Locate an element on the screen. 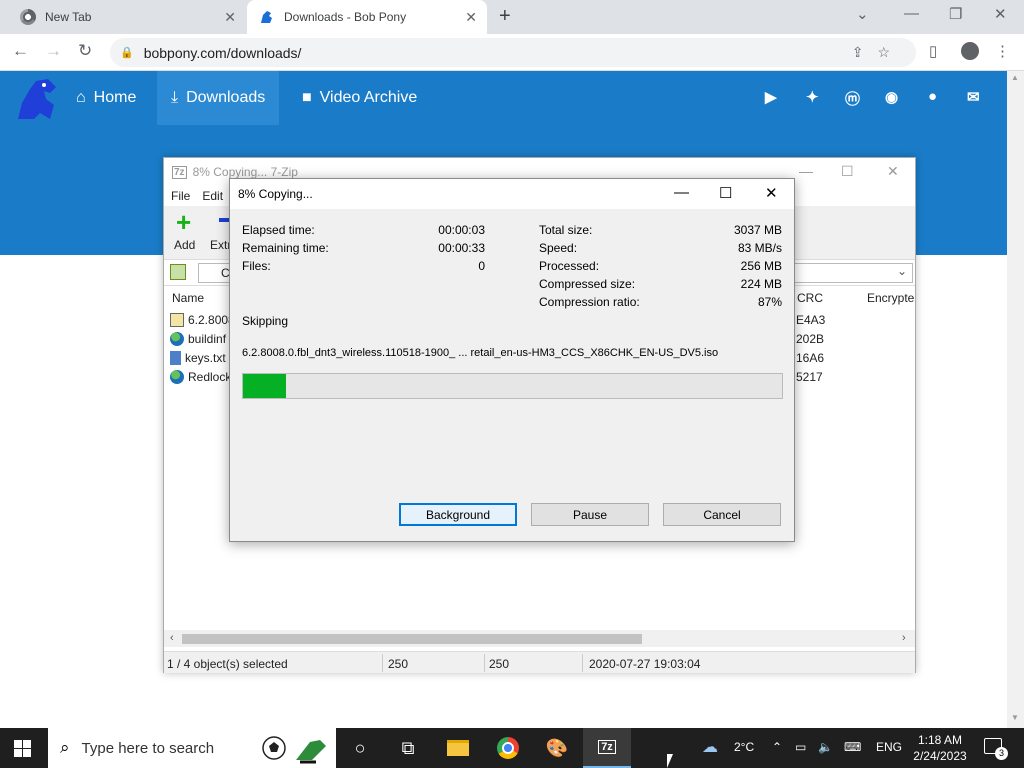 The height and width of the screenshot is (768, 1024). restore-icon: ❐ is located at coordinates (955, 14).